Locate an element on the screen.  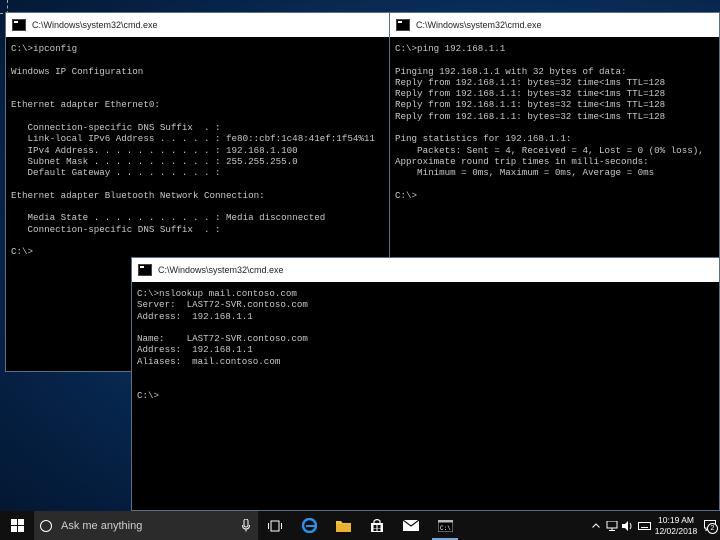
notification-count-badge: 2 is located at coordinates (712, 528).